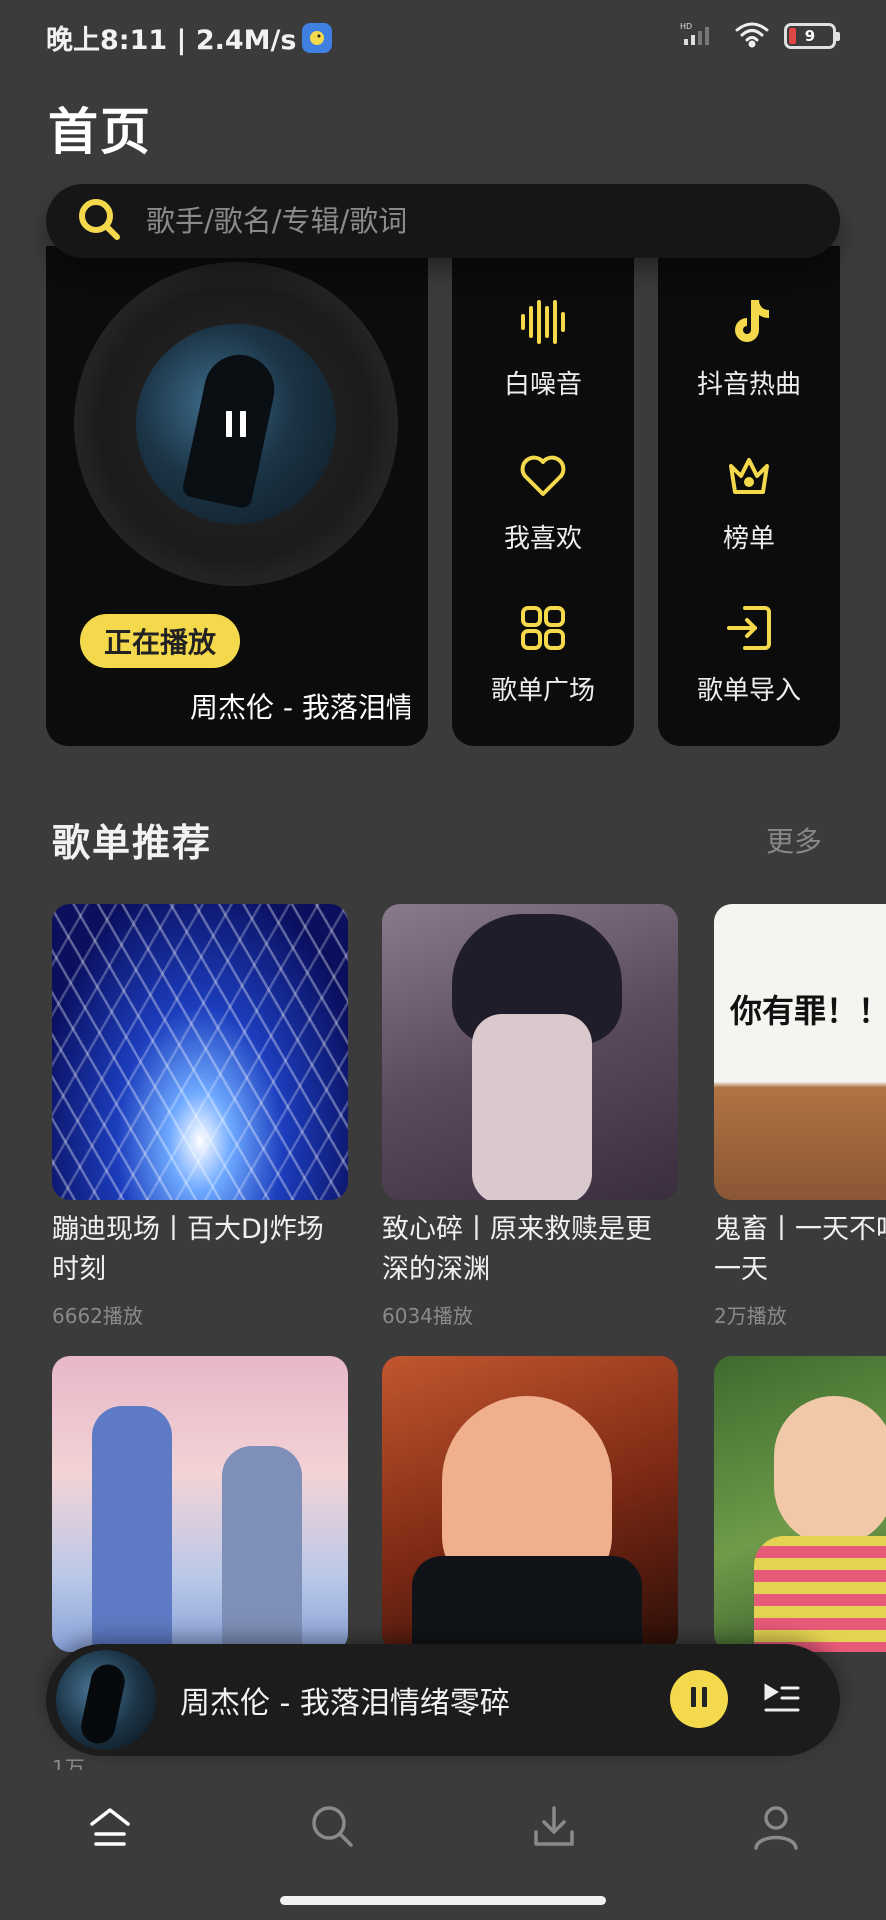 The width and height of the screenshot is (886, 1920). I want to click on pause-button, so click(699, 1699).